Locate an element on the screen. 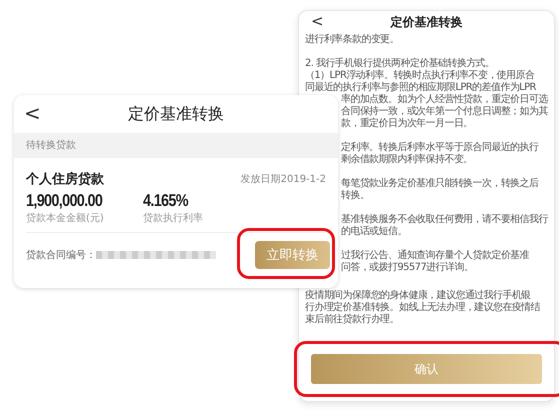 This screenshot has height=417, width=559. notice-text-line: 定利率。转换后利率水平等于原合同最近的执行 is located at coordinates (440, 148).